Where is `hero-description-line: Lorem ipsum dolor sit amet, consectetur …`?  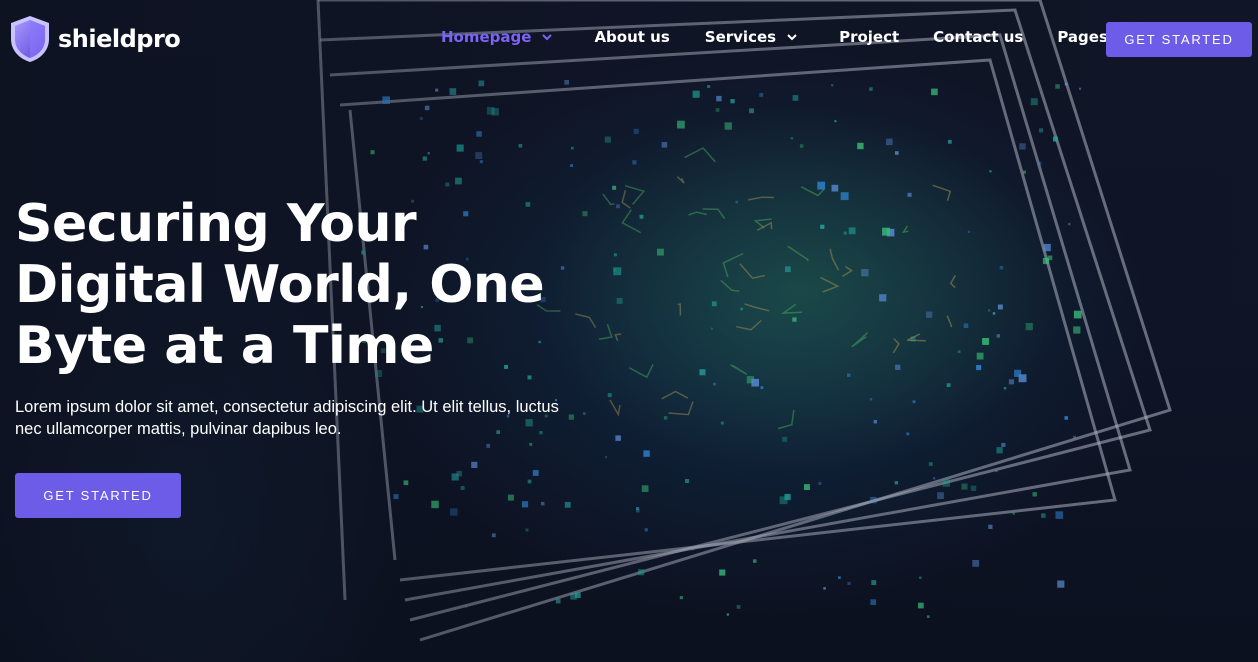 hero-description-line: Lorem ipsum dolor sit amet, consectetur … is located at coordinates (287, 407).